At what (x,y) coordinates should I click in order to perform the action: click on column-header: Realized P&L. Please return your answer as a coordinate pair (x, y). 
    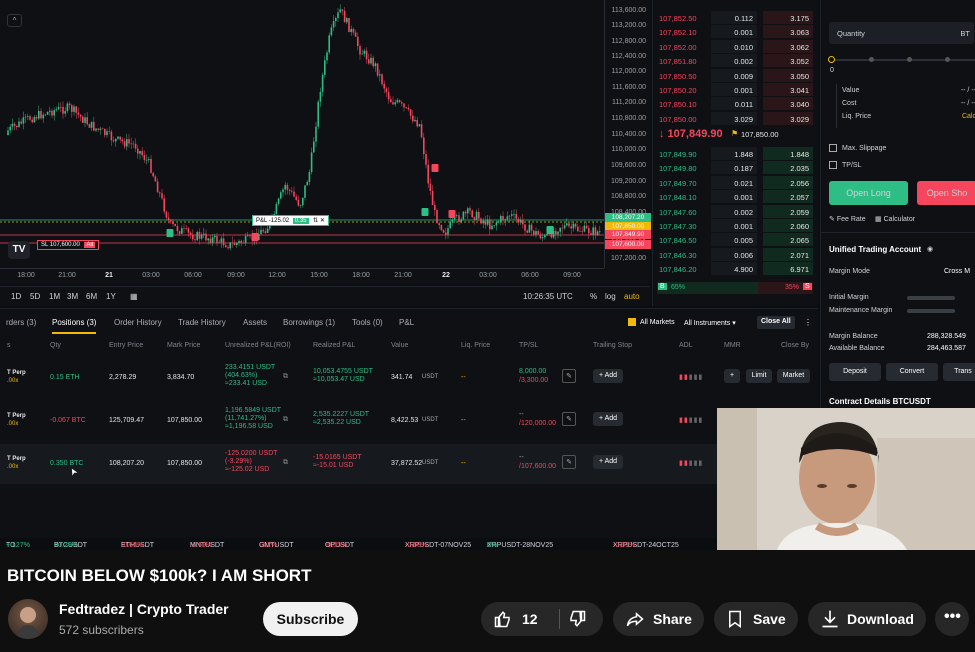
    Looking at the image, I should click on (334, 345).